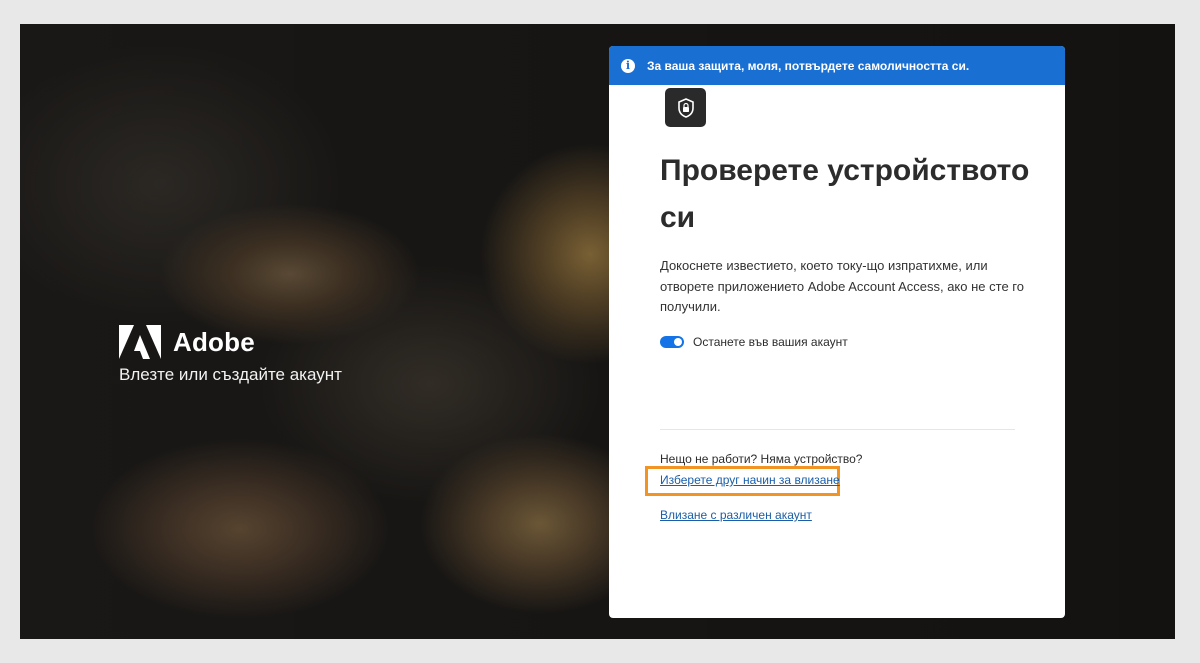 This screenshot has height=663, width=1200. What do you see at coordinates (750, 480) in the screenshot?
I see `alt-signin-link: Изберете друг начин за влизане` at bounding box center [750, 480].